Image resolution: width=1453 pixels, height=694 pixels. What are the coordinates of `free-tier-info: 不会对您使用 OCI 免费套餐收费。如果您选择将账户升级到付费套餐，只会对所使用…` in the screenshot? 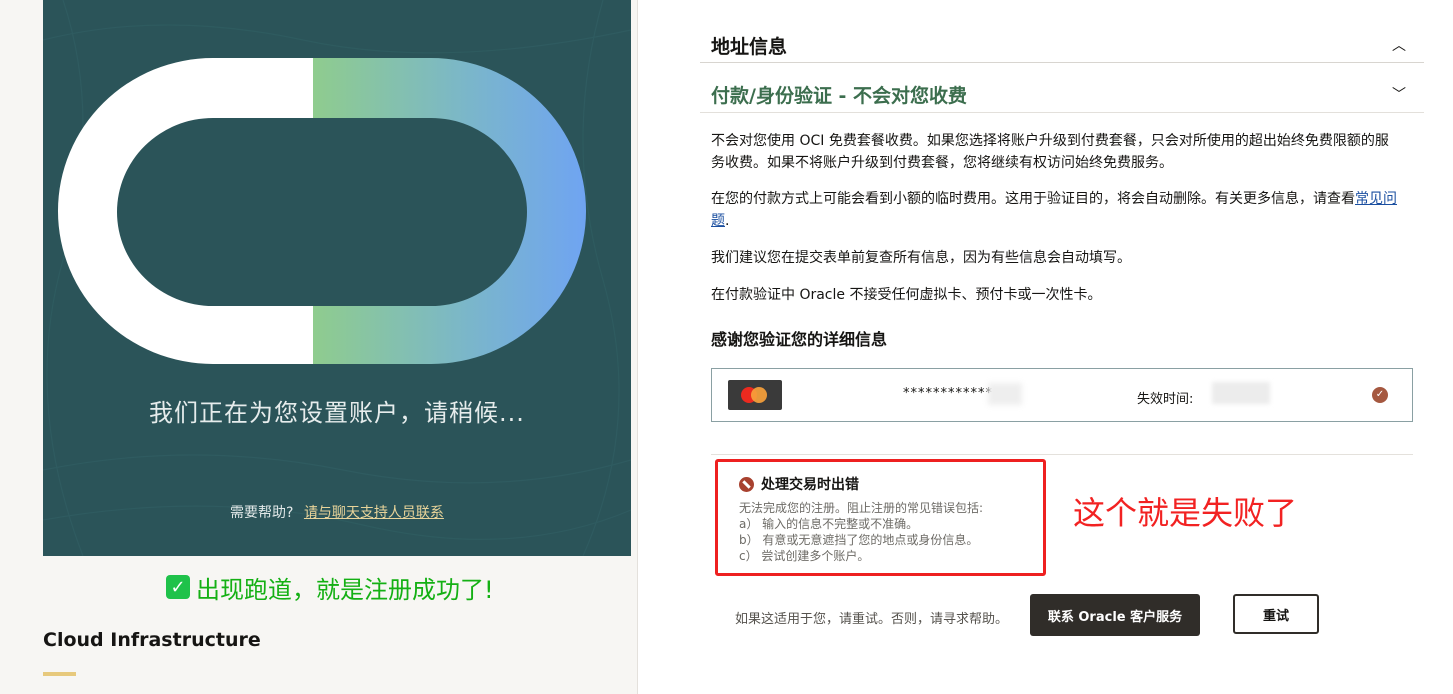 It's located at (1050, 152).